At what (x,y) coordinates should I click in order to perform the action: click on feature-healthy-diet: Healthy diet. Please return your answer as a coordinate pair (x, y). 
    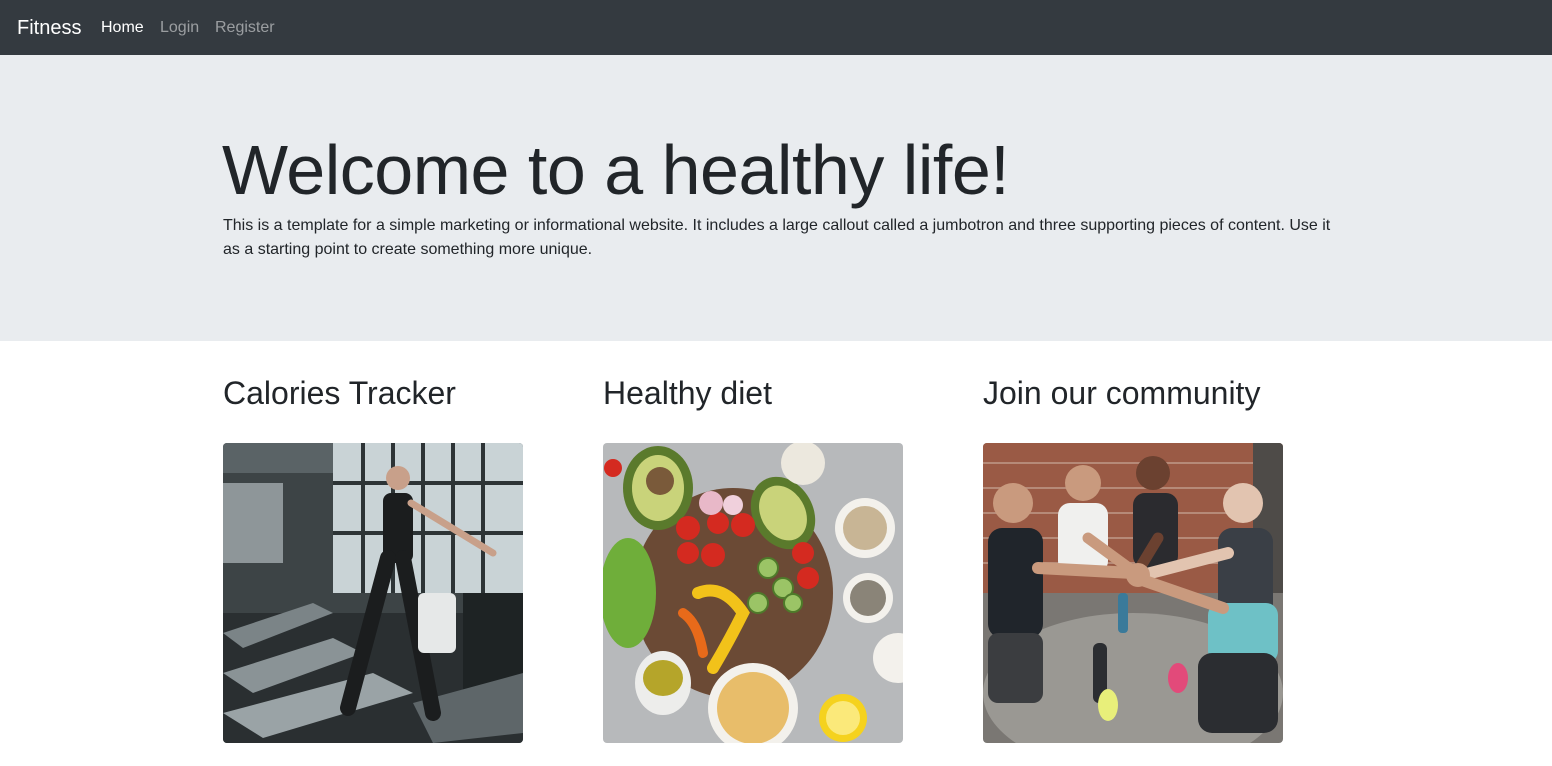
    Looking at the image, I should click on (763, 557).